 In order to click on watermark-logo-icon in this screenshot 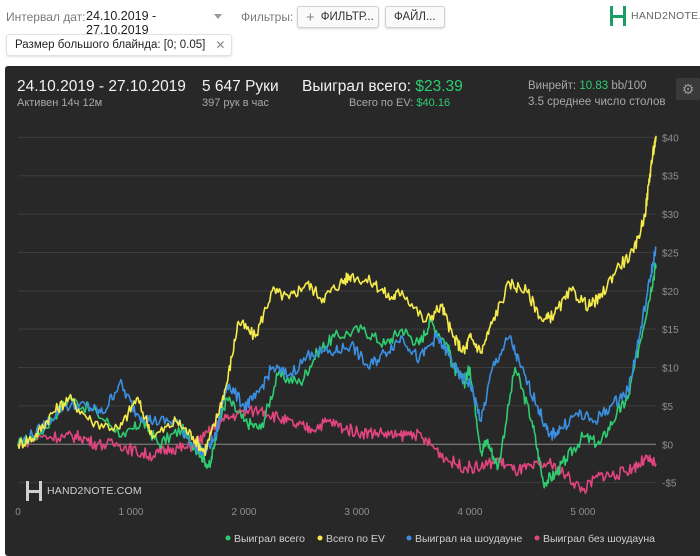, I will do `click(34, 491)`.